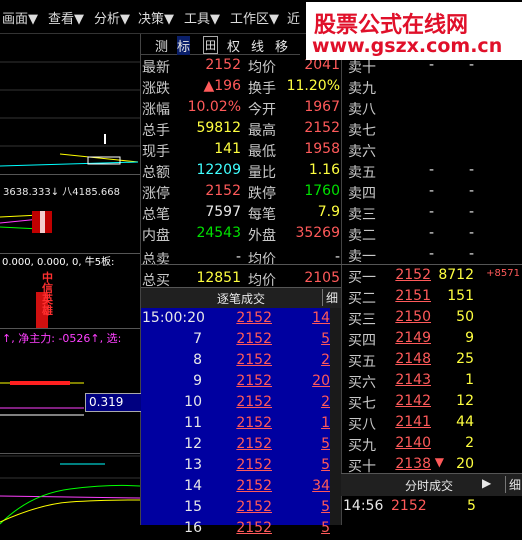  Describe the element at coordinates (235, 529) in the screenshot. I see `tick-row: 16 2152 5` at that location.